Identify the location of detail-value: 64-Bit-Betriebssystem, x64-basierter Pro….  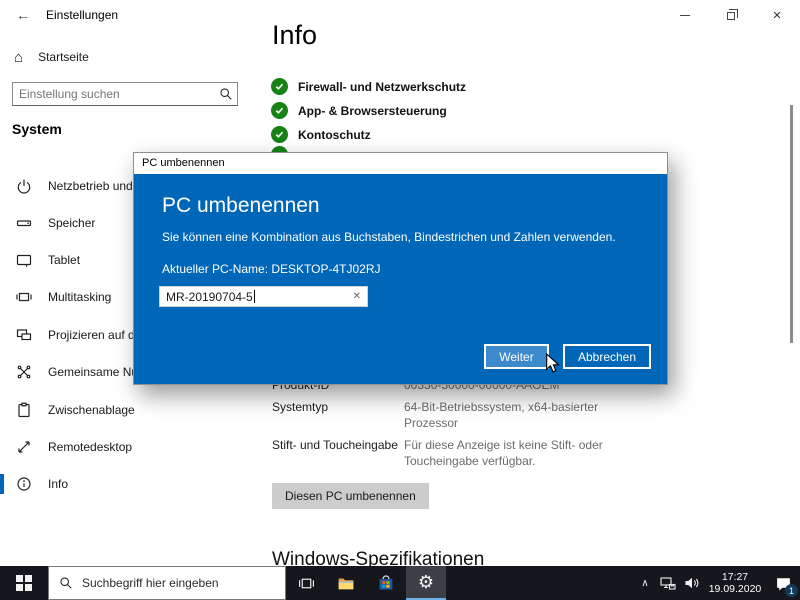
(501, 415).